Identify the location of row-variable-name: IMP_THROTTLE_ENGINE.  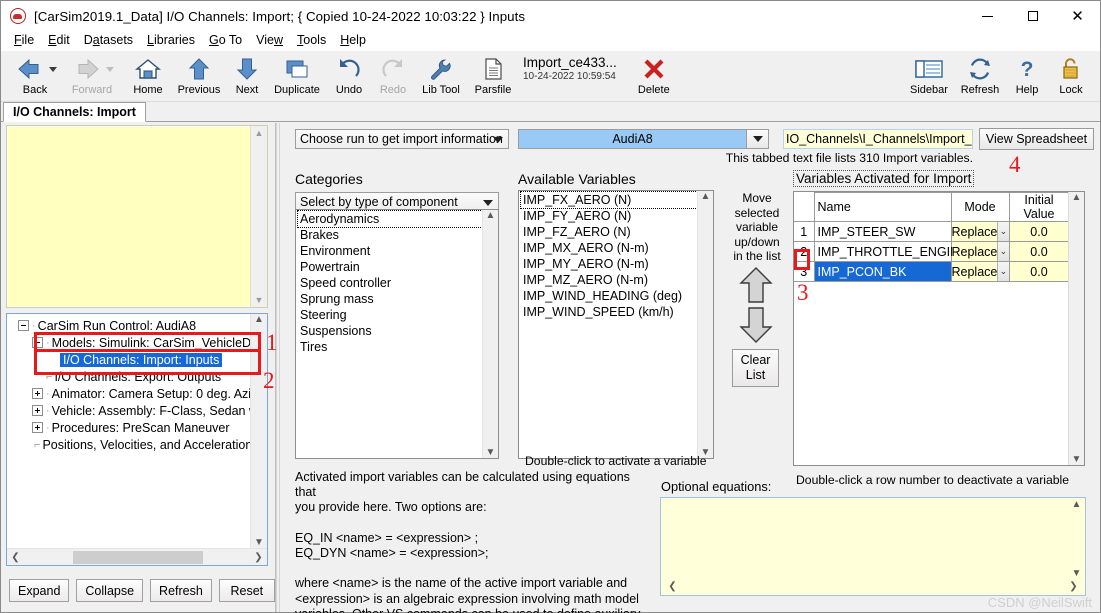
(890, 251).